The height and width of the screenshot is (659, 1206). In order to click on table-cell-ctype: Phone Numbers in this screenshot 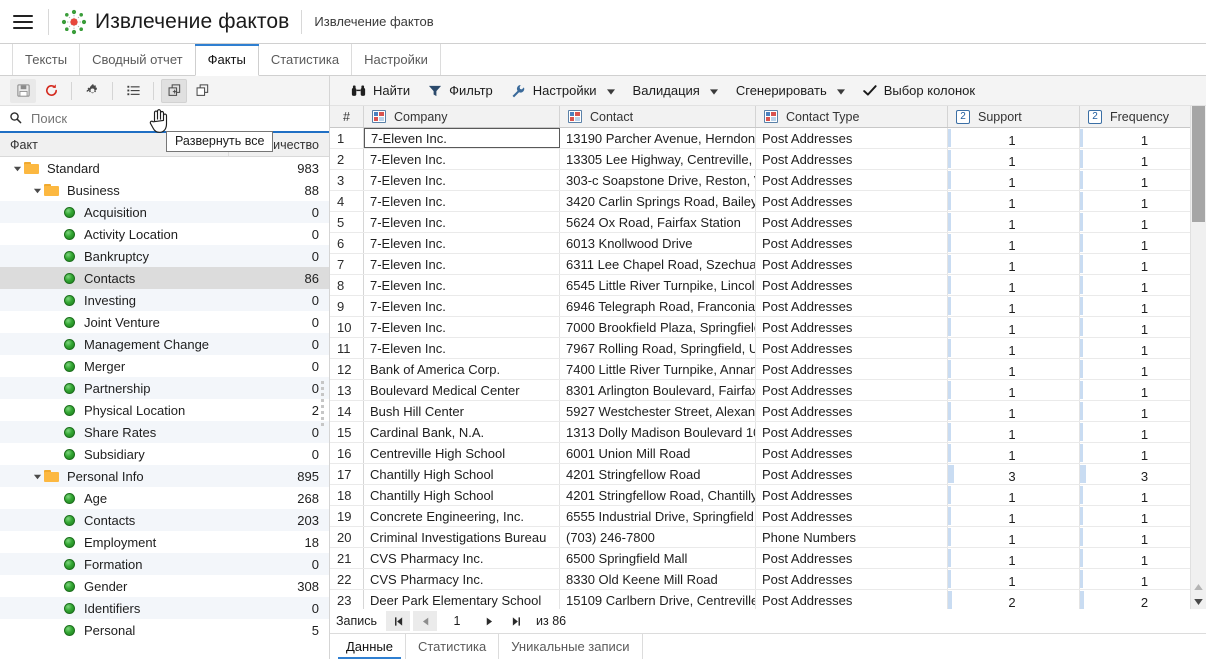, I will do `click(852, 537)`.